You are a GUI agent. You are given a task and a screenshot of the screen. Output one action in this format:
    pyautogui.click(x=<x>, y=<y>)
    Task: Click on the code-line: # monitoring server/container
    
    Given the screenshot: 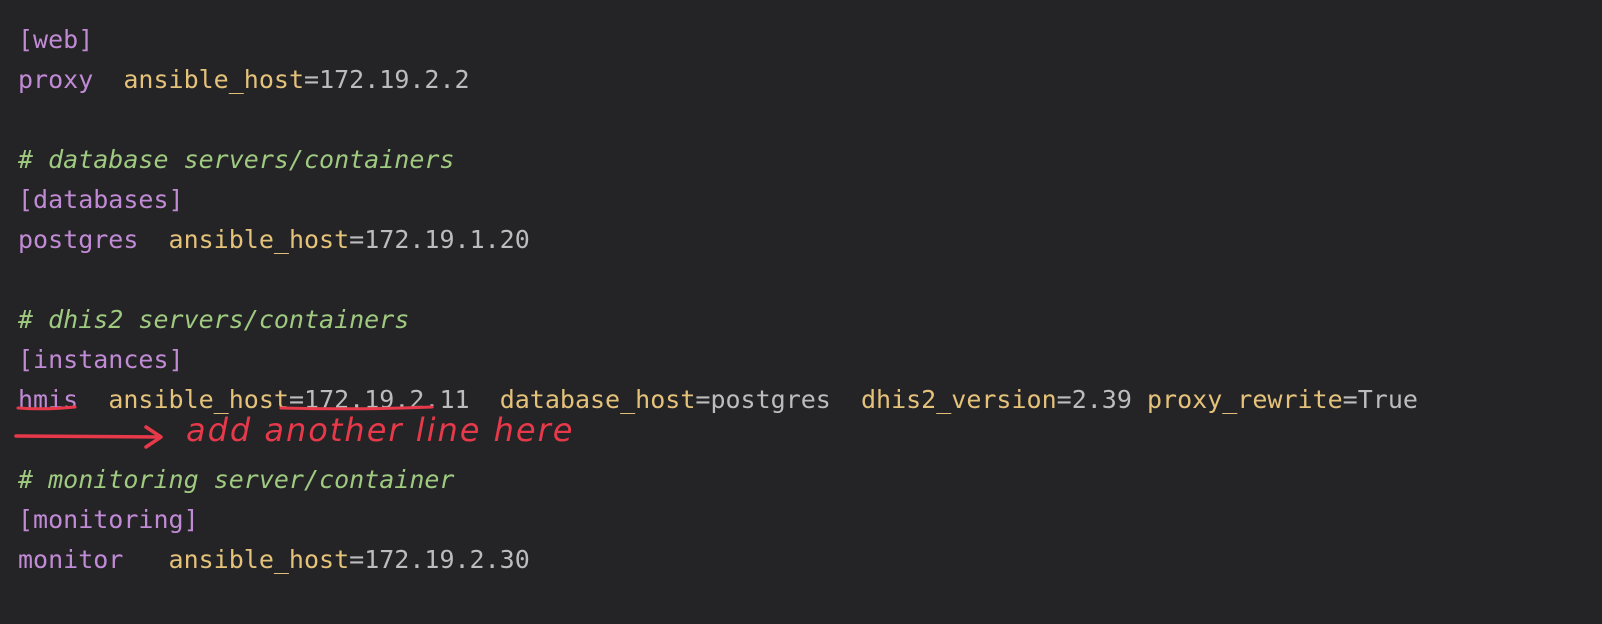 What is the action you would take?
    pyautogui.click(x=718, y=480)
    